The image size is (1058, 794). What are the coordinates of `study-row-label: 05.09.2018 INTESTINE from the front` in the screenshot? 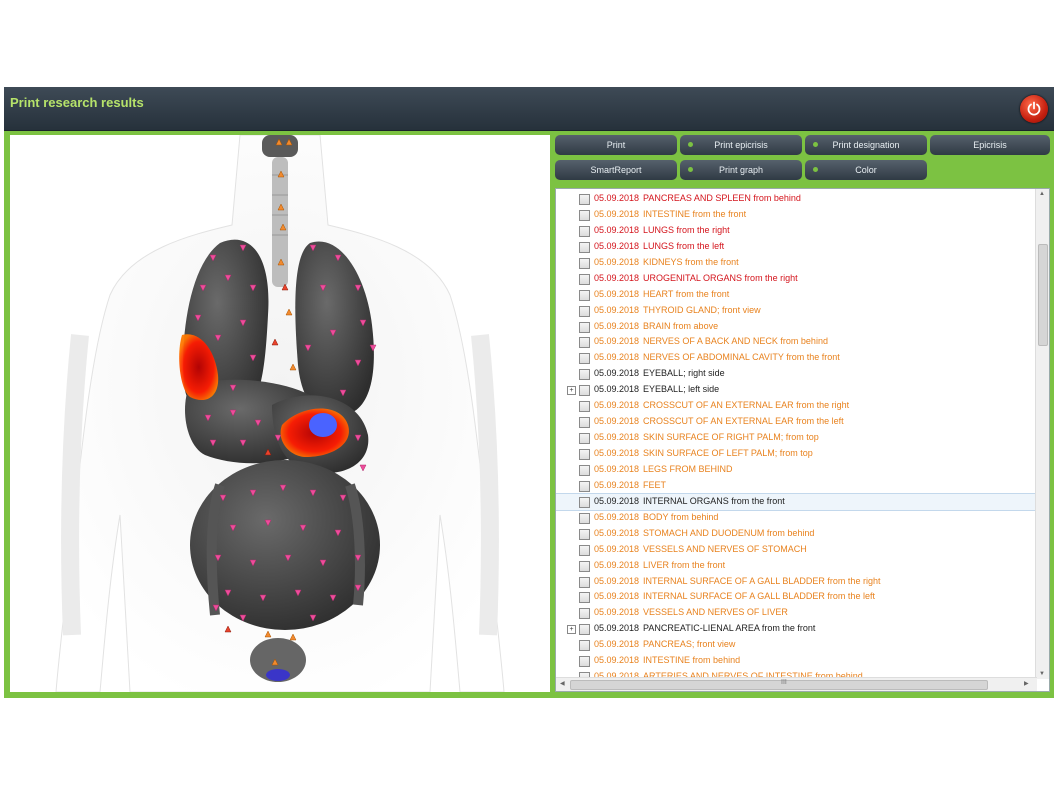 It's located at (670, 215).